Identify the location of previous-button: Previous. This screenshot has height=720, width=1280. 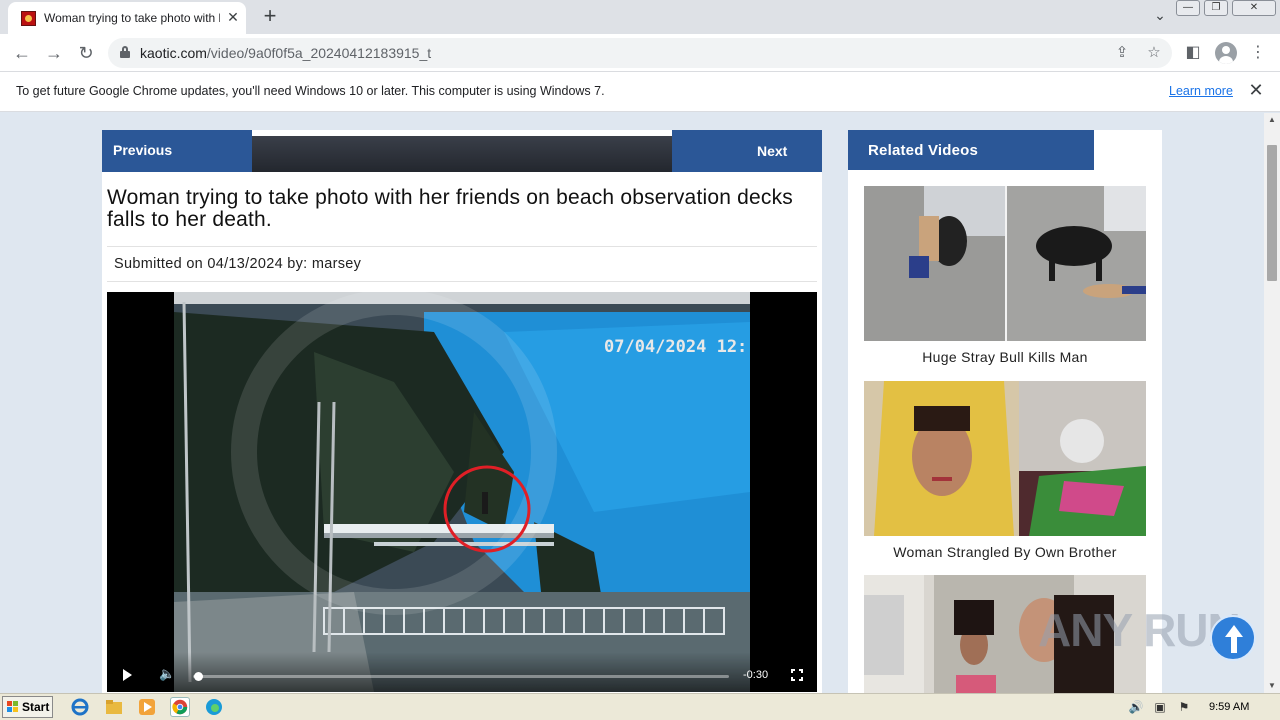
(177, 151).